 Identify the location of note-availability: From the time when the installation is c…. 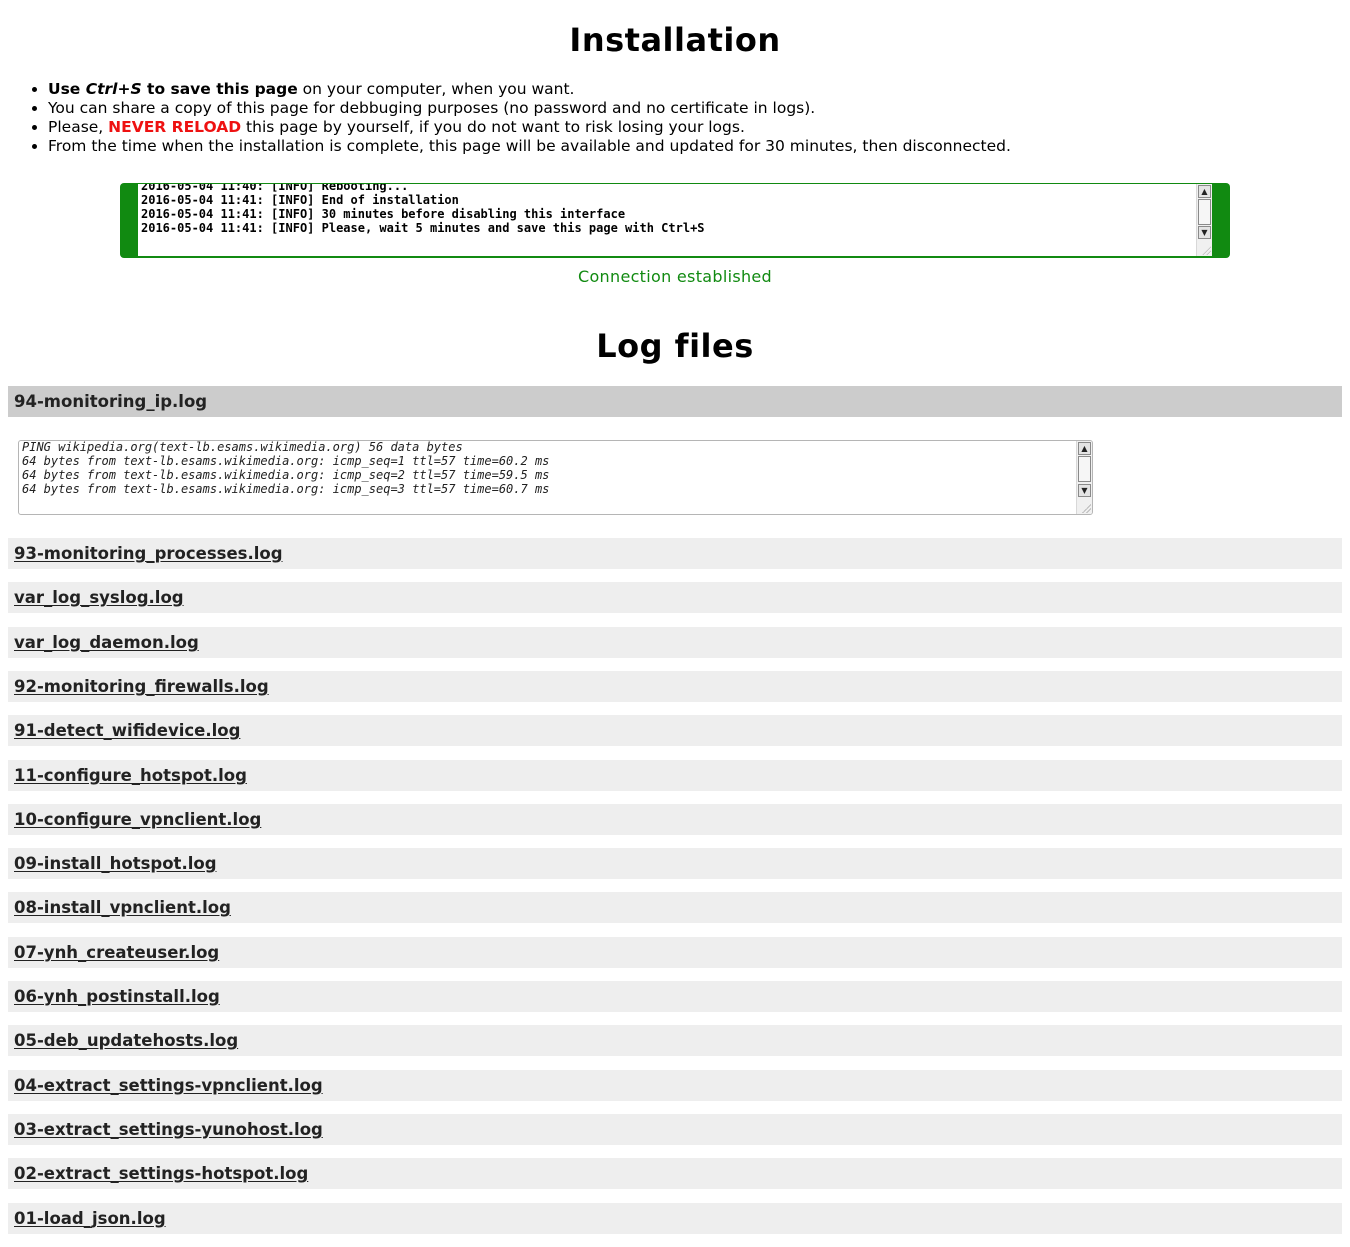
(529, 146).